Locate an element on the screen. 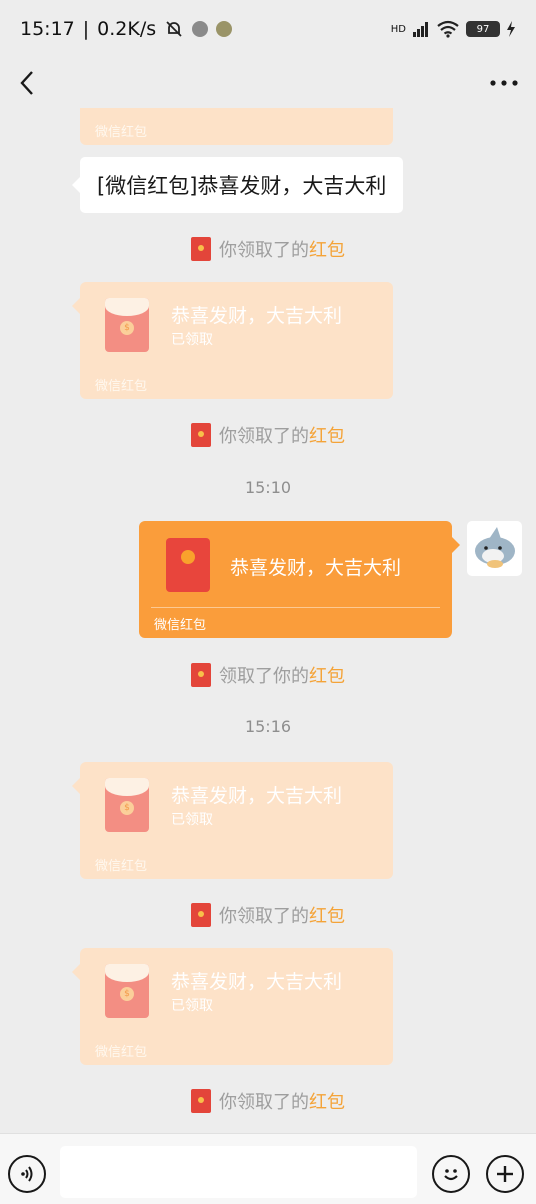 Image resolution: width=536 pixels, height=1204 pixels. voice-icon is located at coordinates (27, 1174).